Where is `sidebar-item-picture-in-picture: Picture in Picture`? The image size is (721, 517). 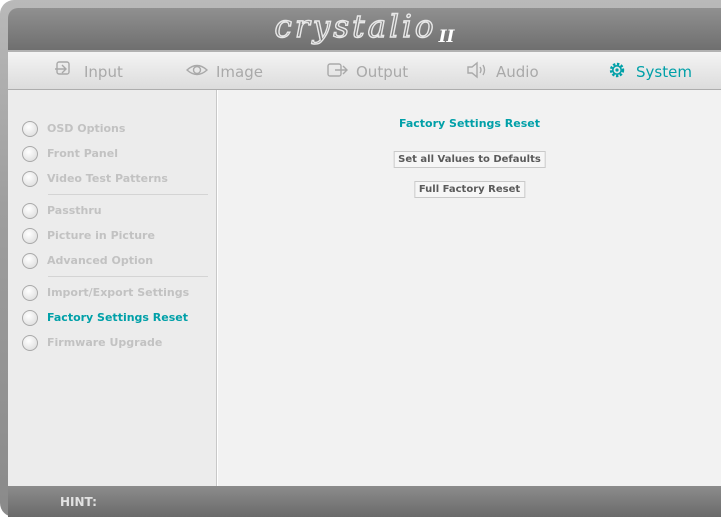
sidebar-item-picture-in-picture: Picture in Picture is located at coordinates (112, 235).